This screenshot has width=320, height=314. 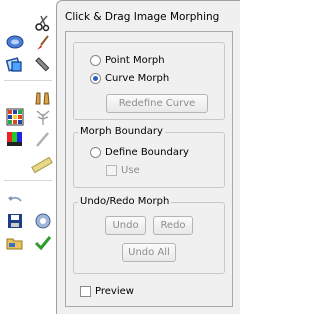 I want to click on define-boundary-radio-circle, so click(x=95, y=152).